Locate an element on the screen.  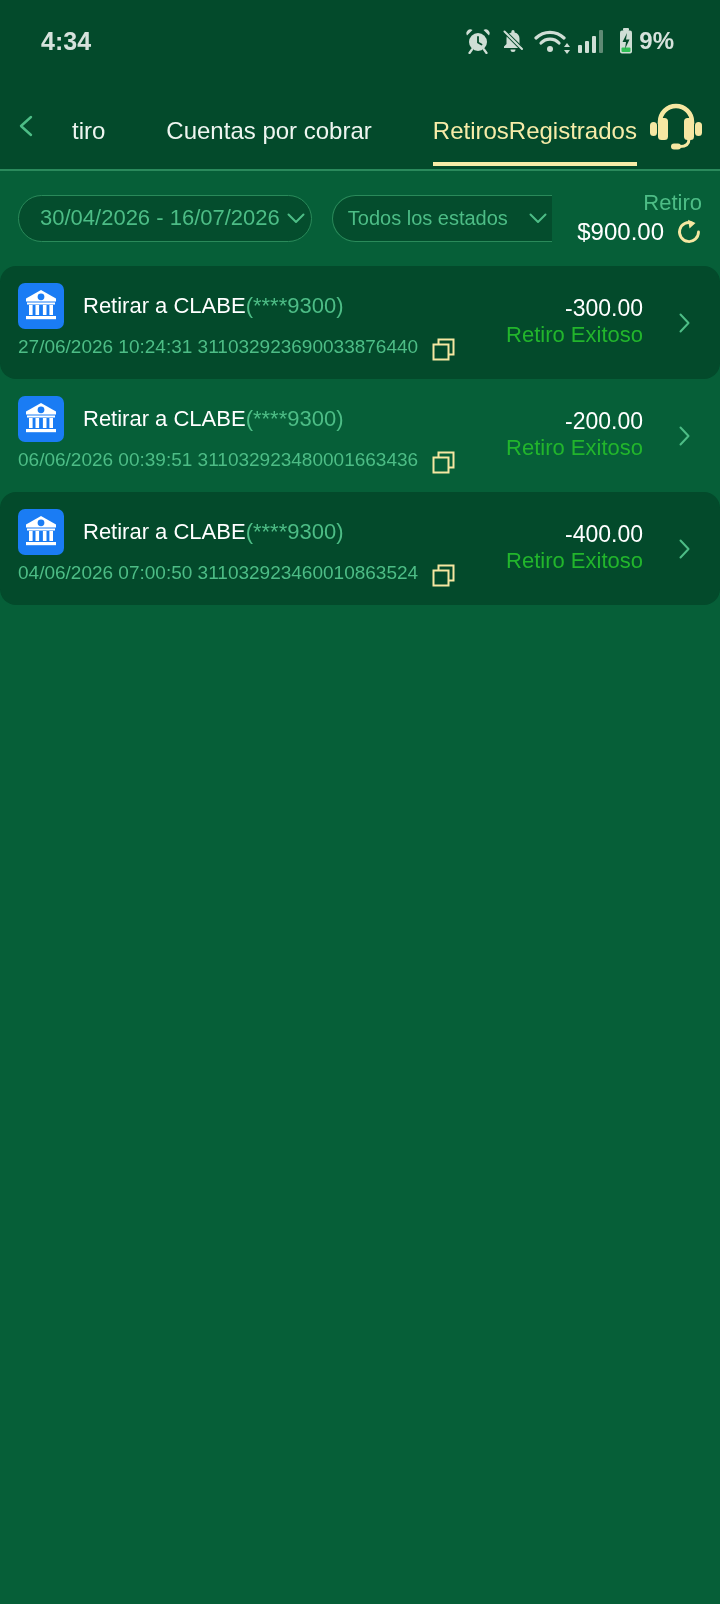
refresh-icon is located at coordinates (689, 232).